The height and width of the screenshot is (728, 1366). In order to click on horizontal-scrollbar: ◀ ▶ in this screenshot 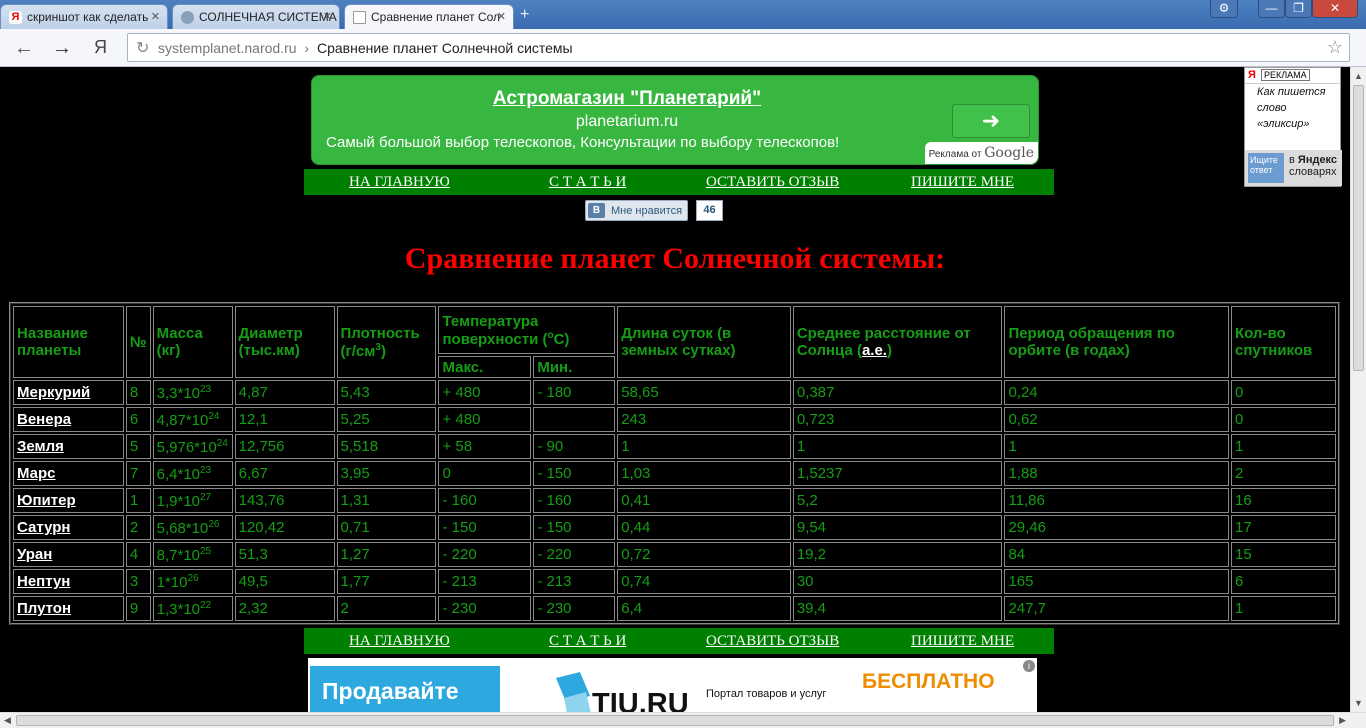, I will do `click(683, 720)`.